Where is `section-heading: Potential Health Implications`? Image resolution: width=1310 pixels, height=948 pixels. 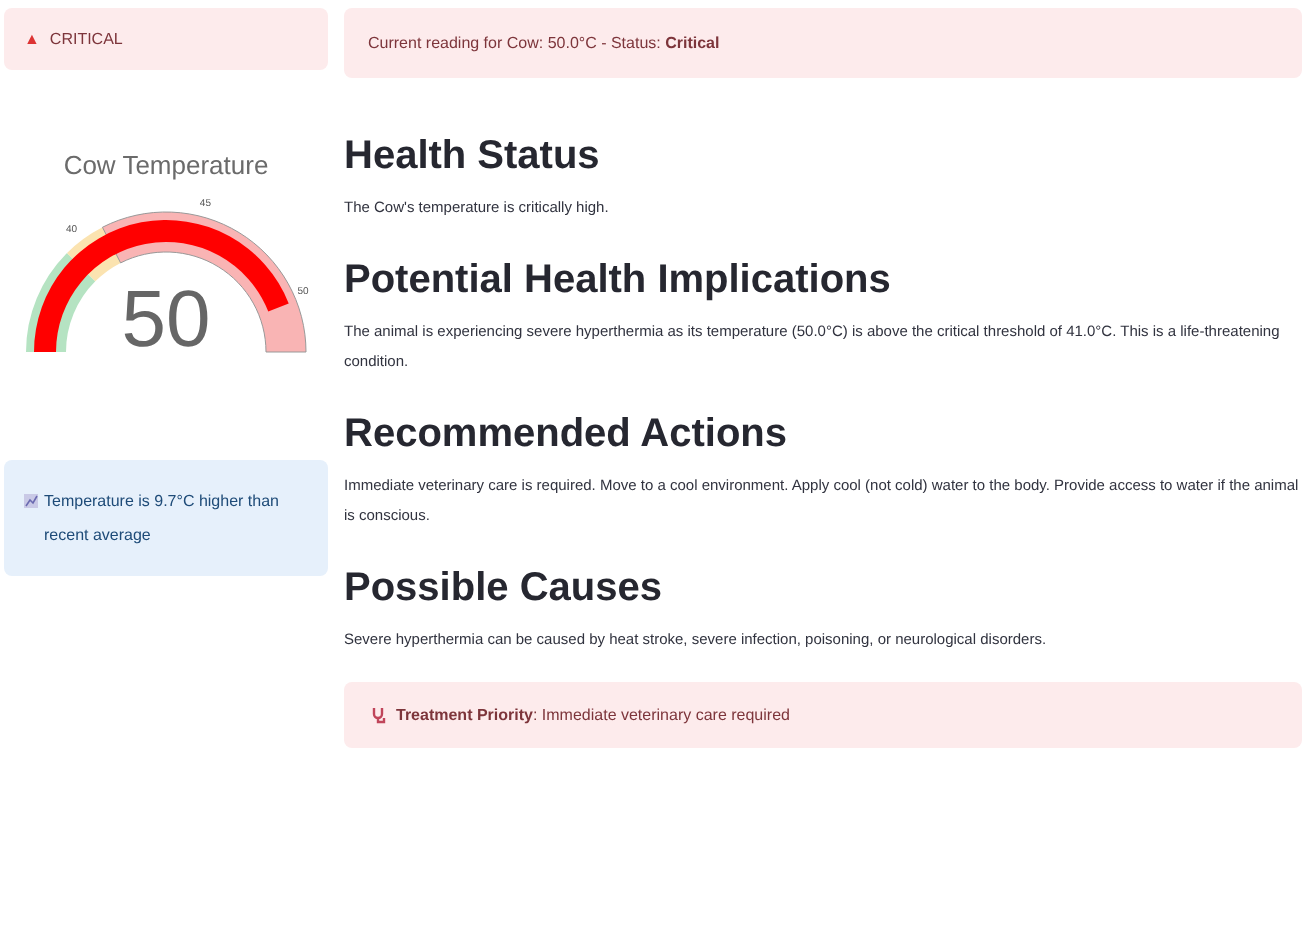 section-heading: Potential Health Implications is located at coordinates (618, 281).